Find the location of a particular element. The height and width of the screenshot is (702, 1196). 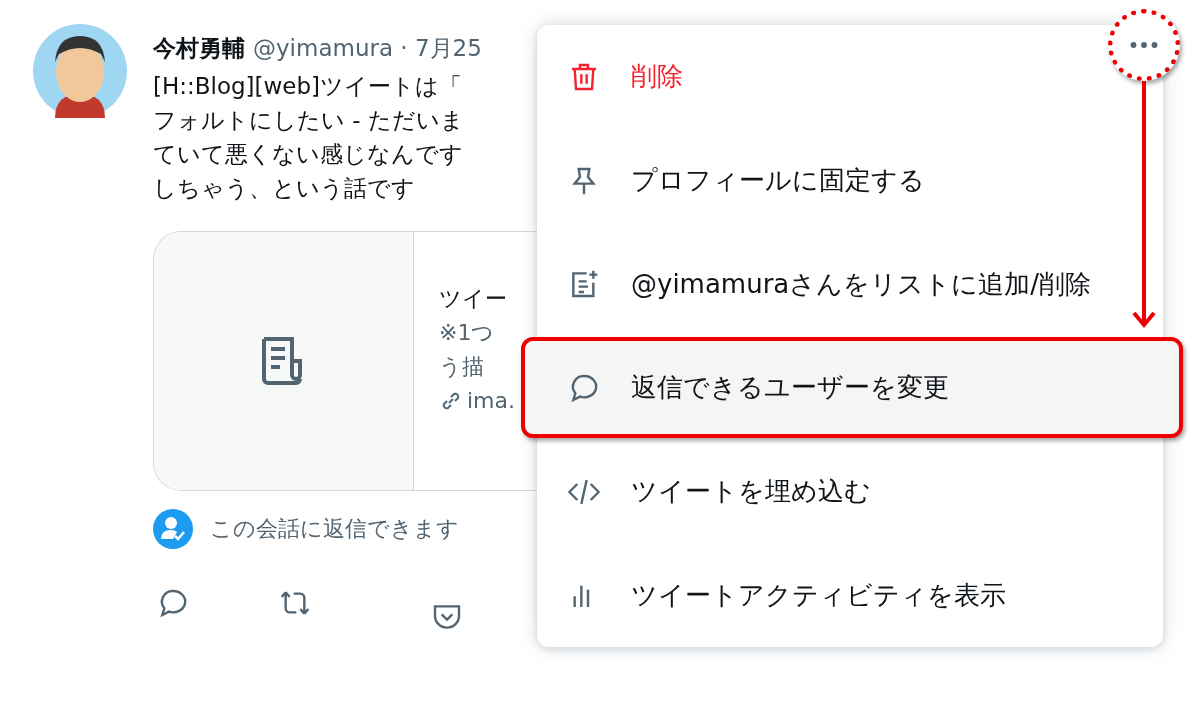

tweet-text: [H::Blog][web]ツイートは「 is located at coordinates (308, 86).